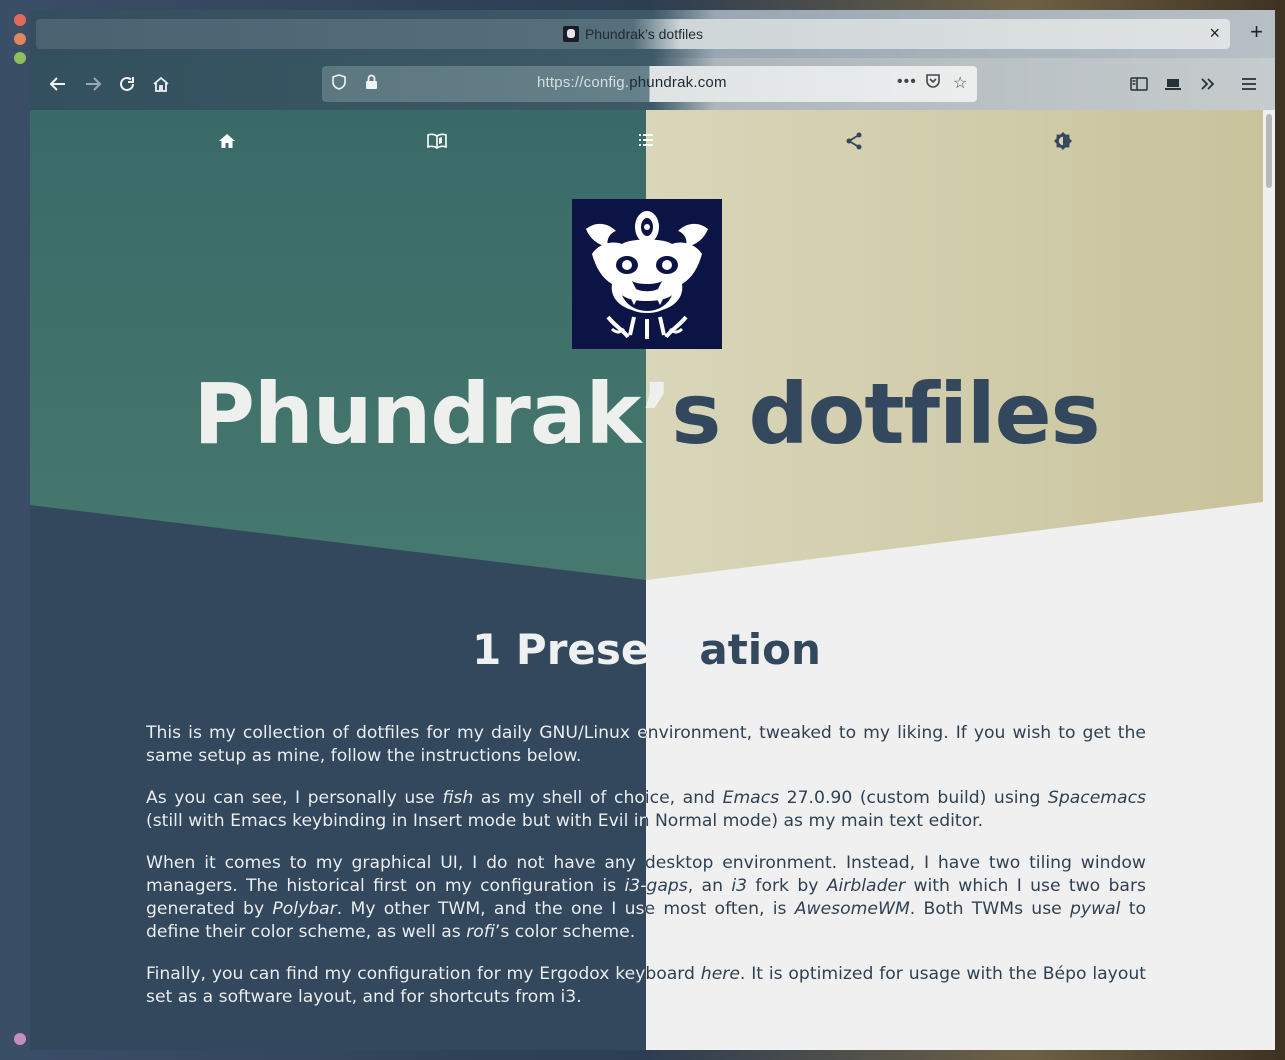  Describe the element at coordinates (854, 141) in the screenshot. I see `share-icon` at that location.